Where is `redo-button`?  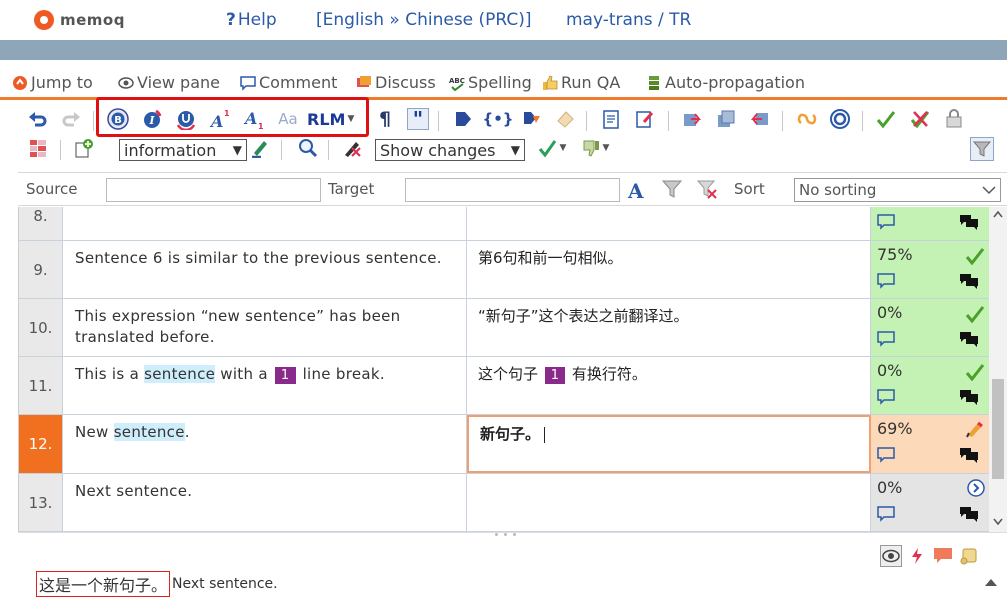
redo-button is located at coordinates (71, 119).